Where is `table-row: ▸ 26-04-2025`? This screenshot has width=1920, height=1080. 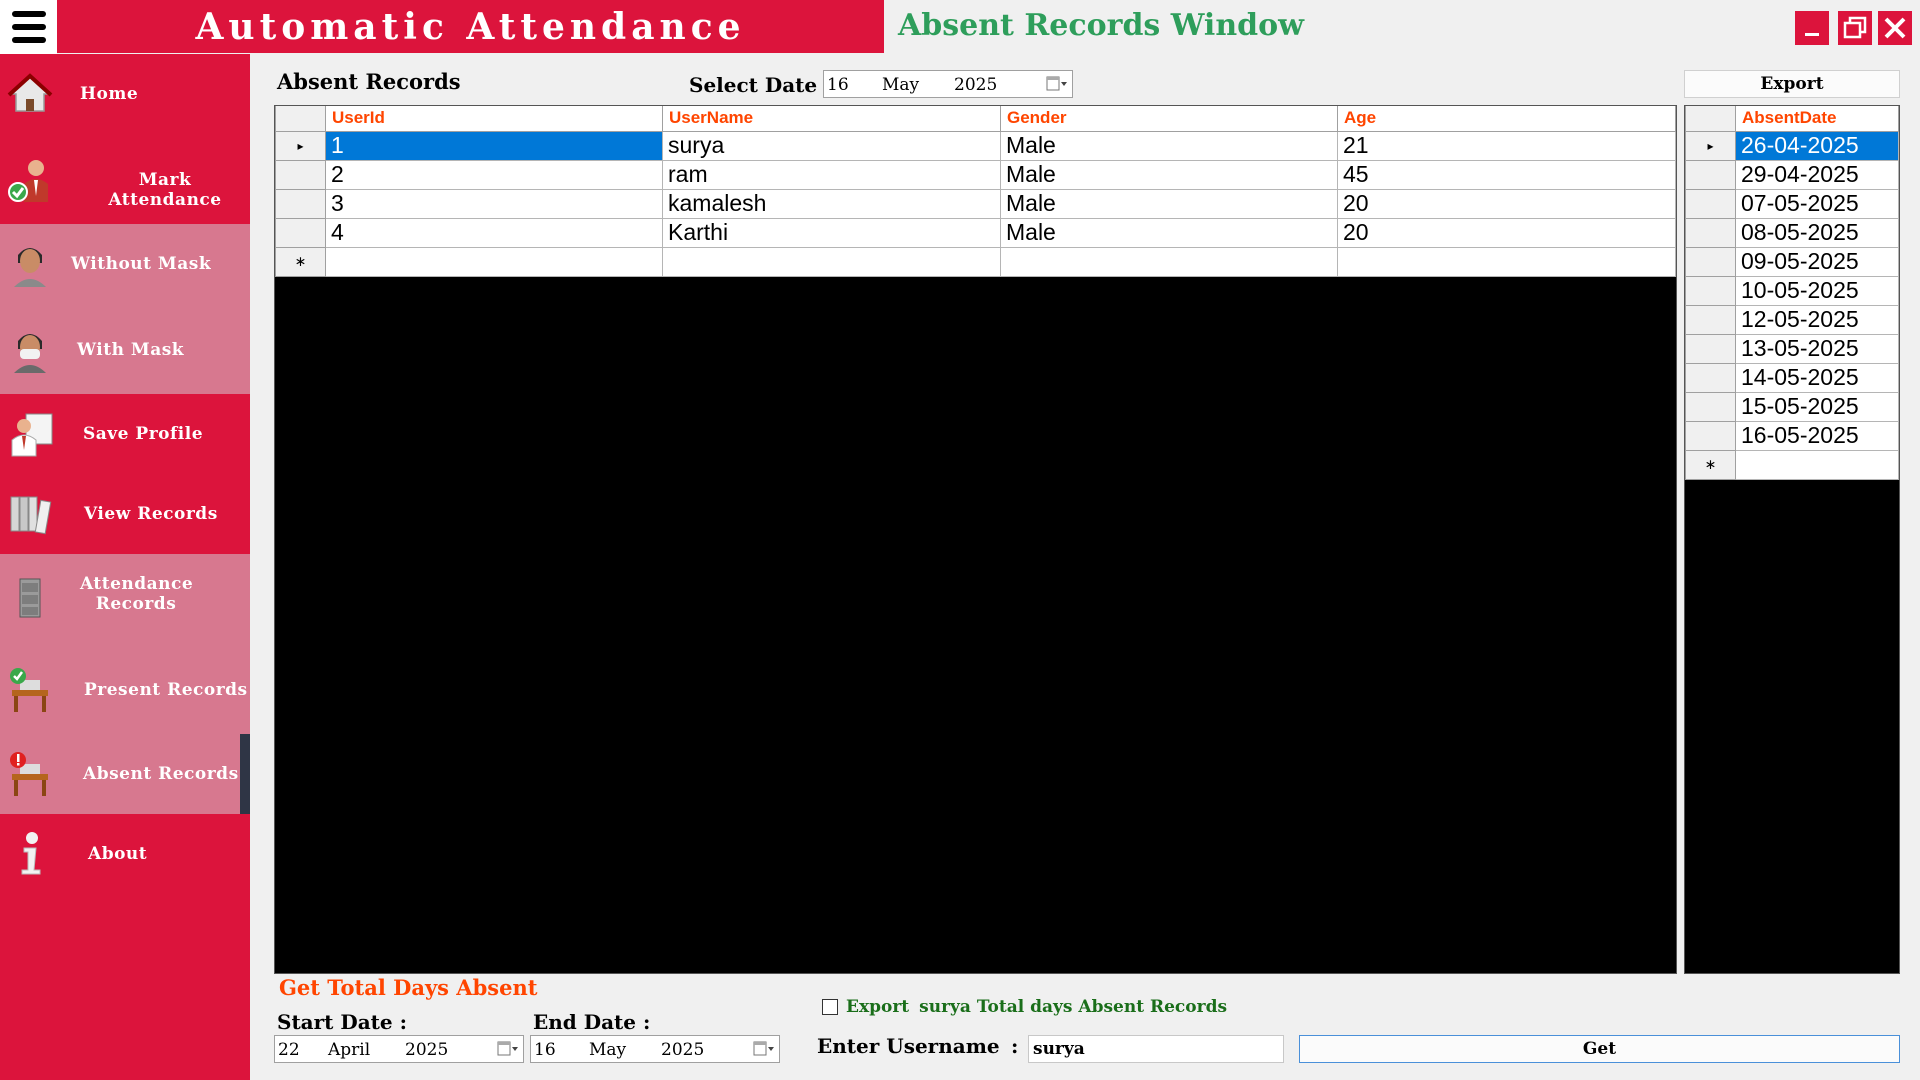 table-row: ▸ 26-04-2025 is located at coordinates (1792, 145).